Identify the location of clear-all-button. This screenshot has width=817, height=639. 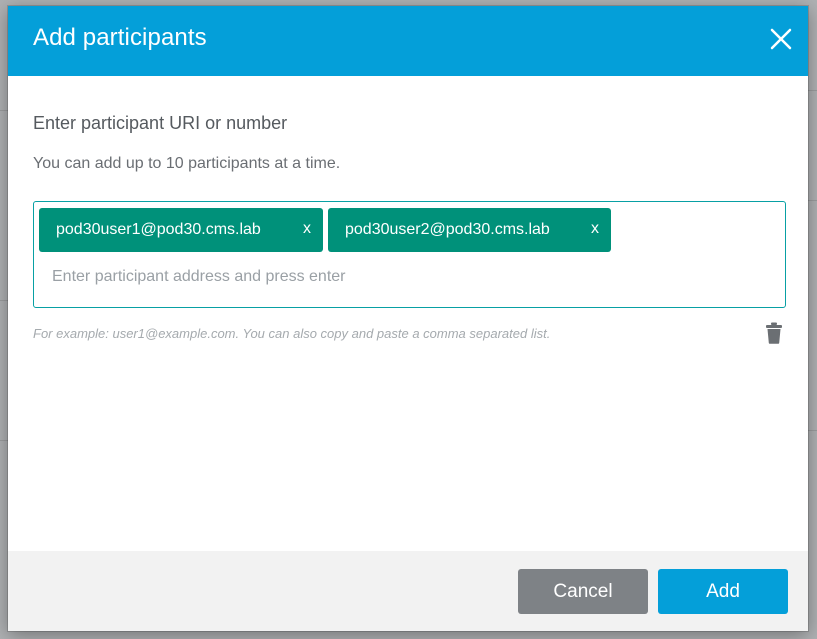
(774, 333).